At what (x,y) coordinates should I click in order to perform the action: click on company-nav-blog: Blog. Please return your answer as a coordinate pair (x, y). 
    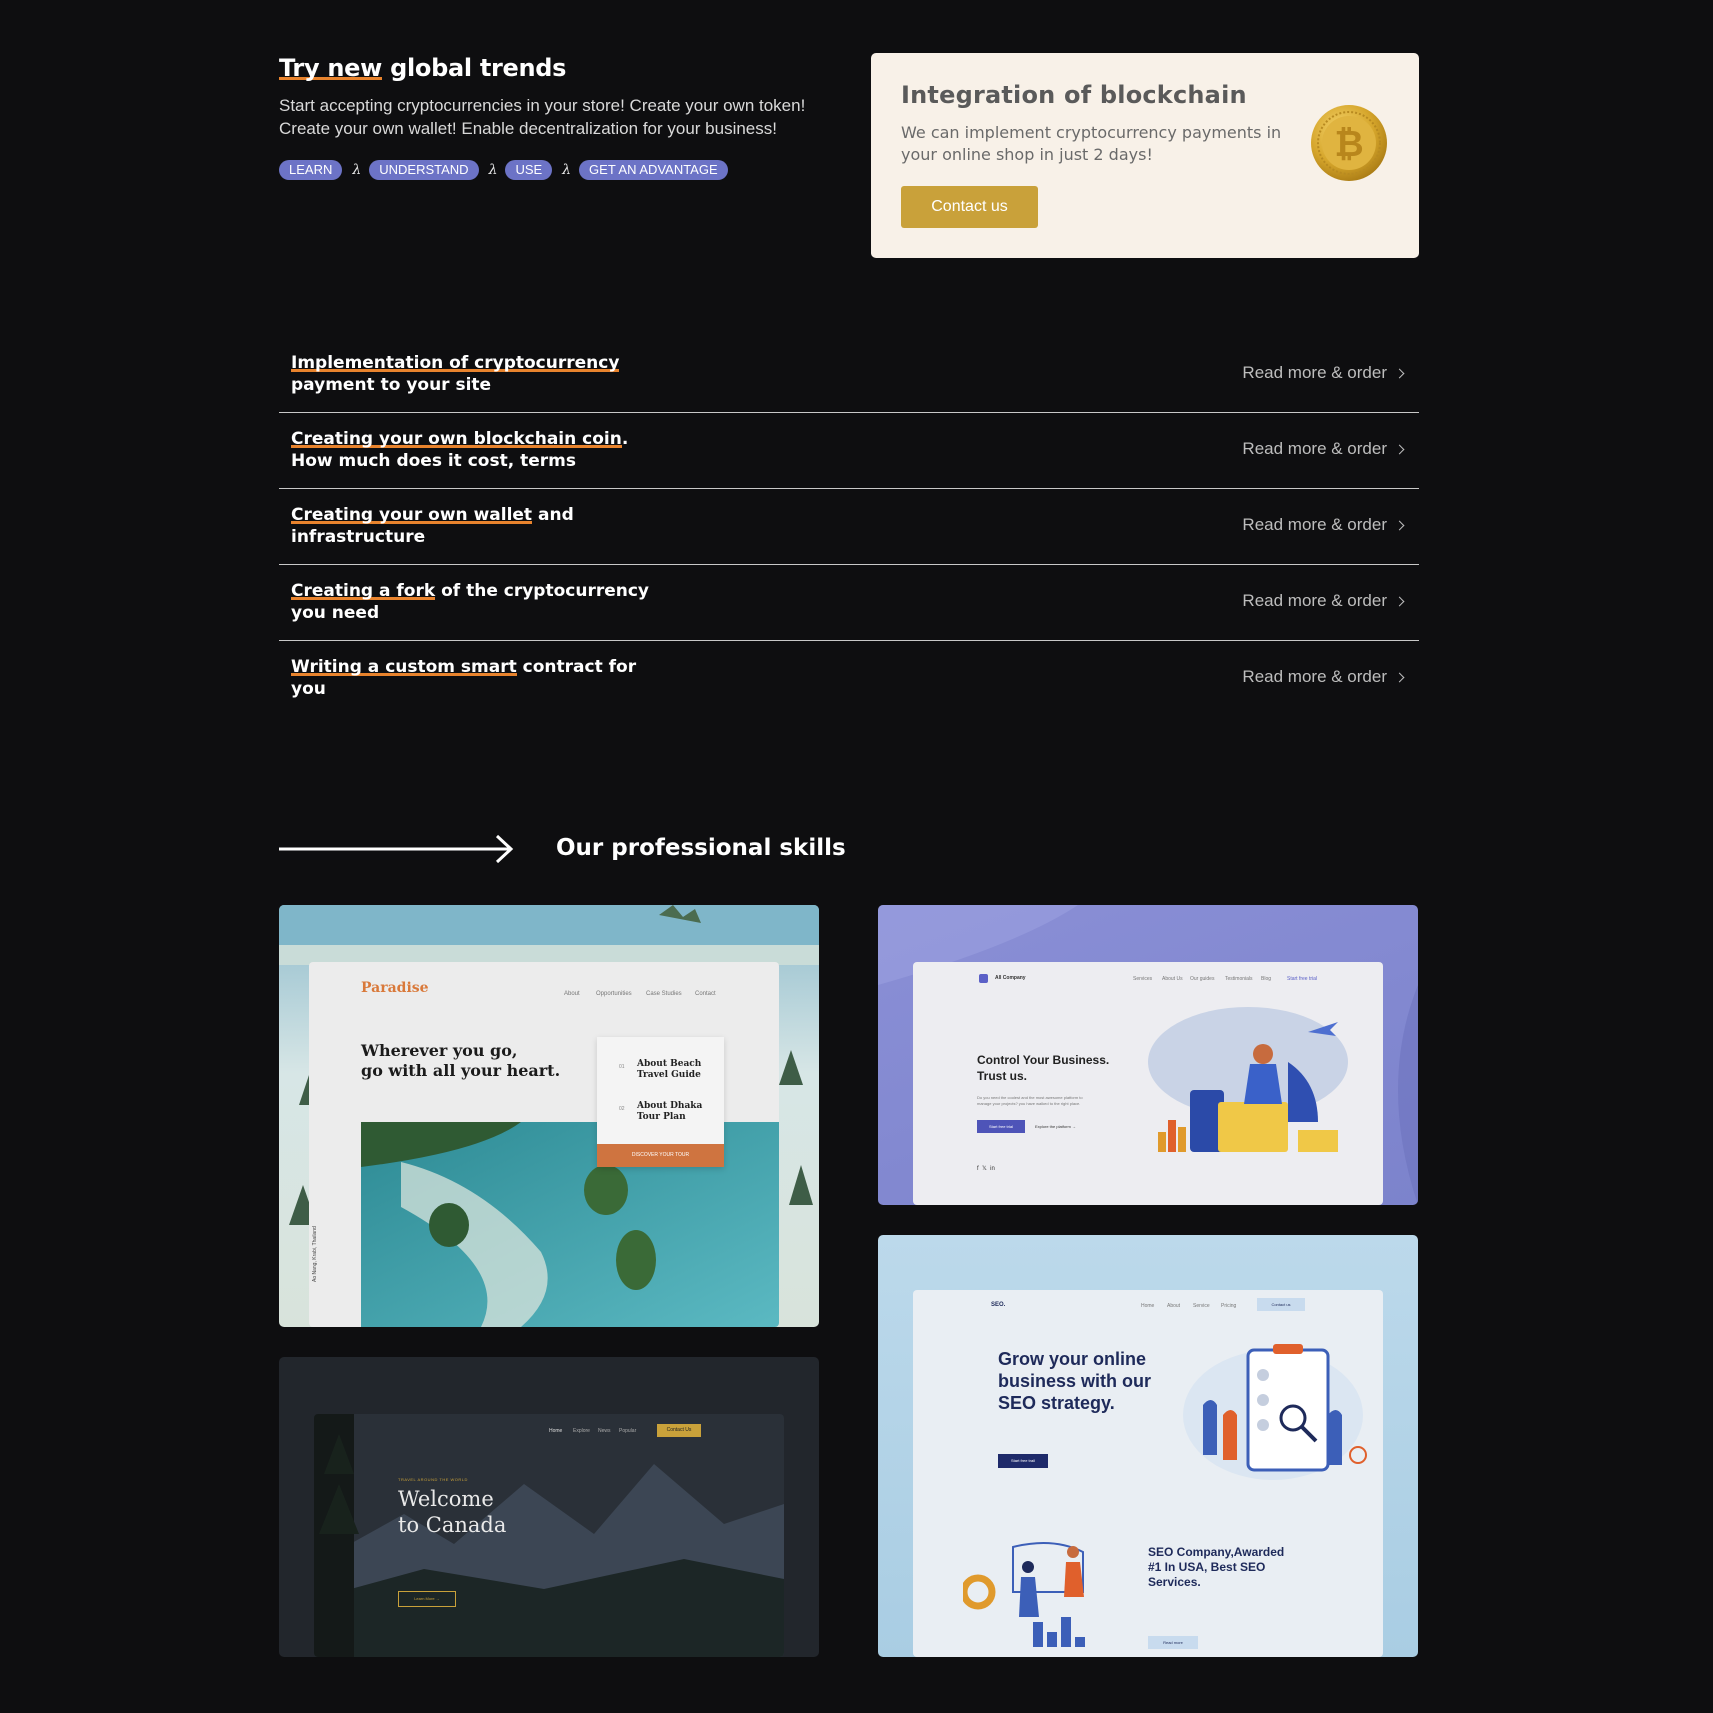
    Looking at the image, I should click on (1266, 979).